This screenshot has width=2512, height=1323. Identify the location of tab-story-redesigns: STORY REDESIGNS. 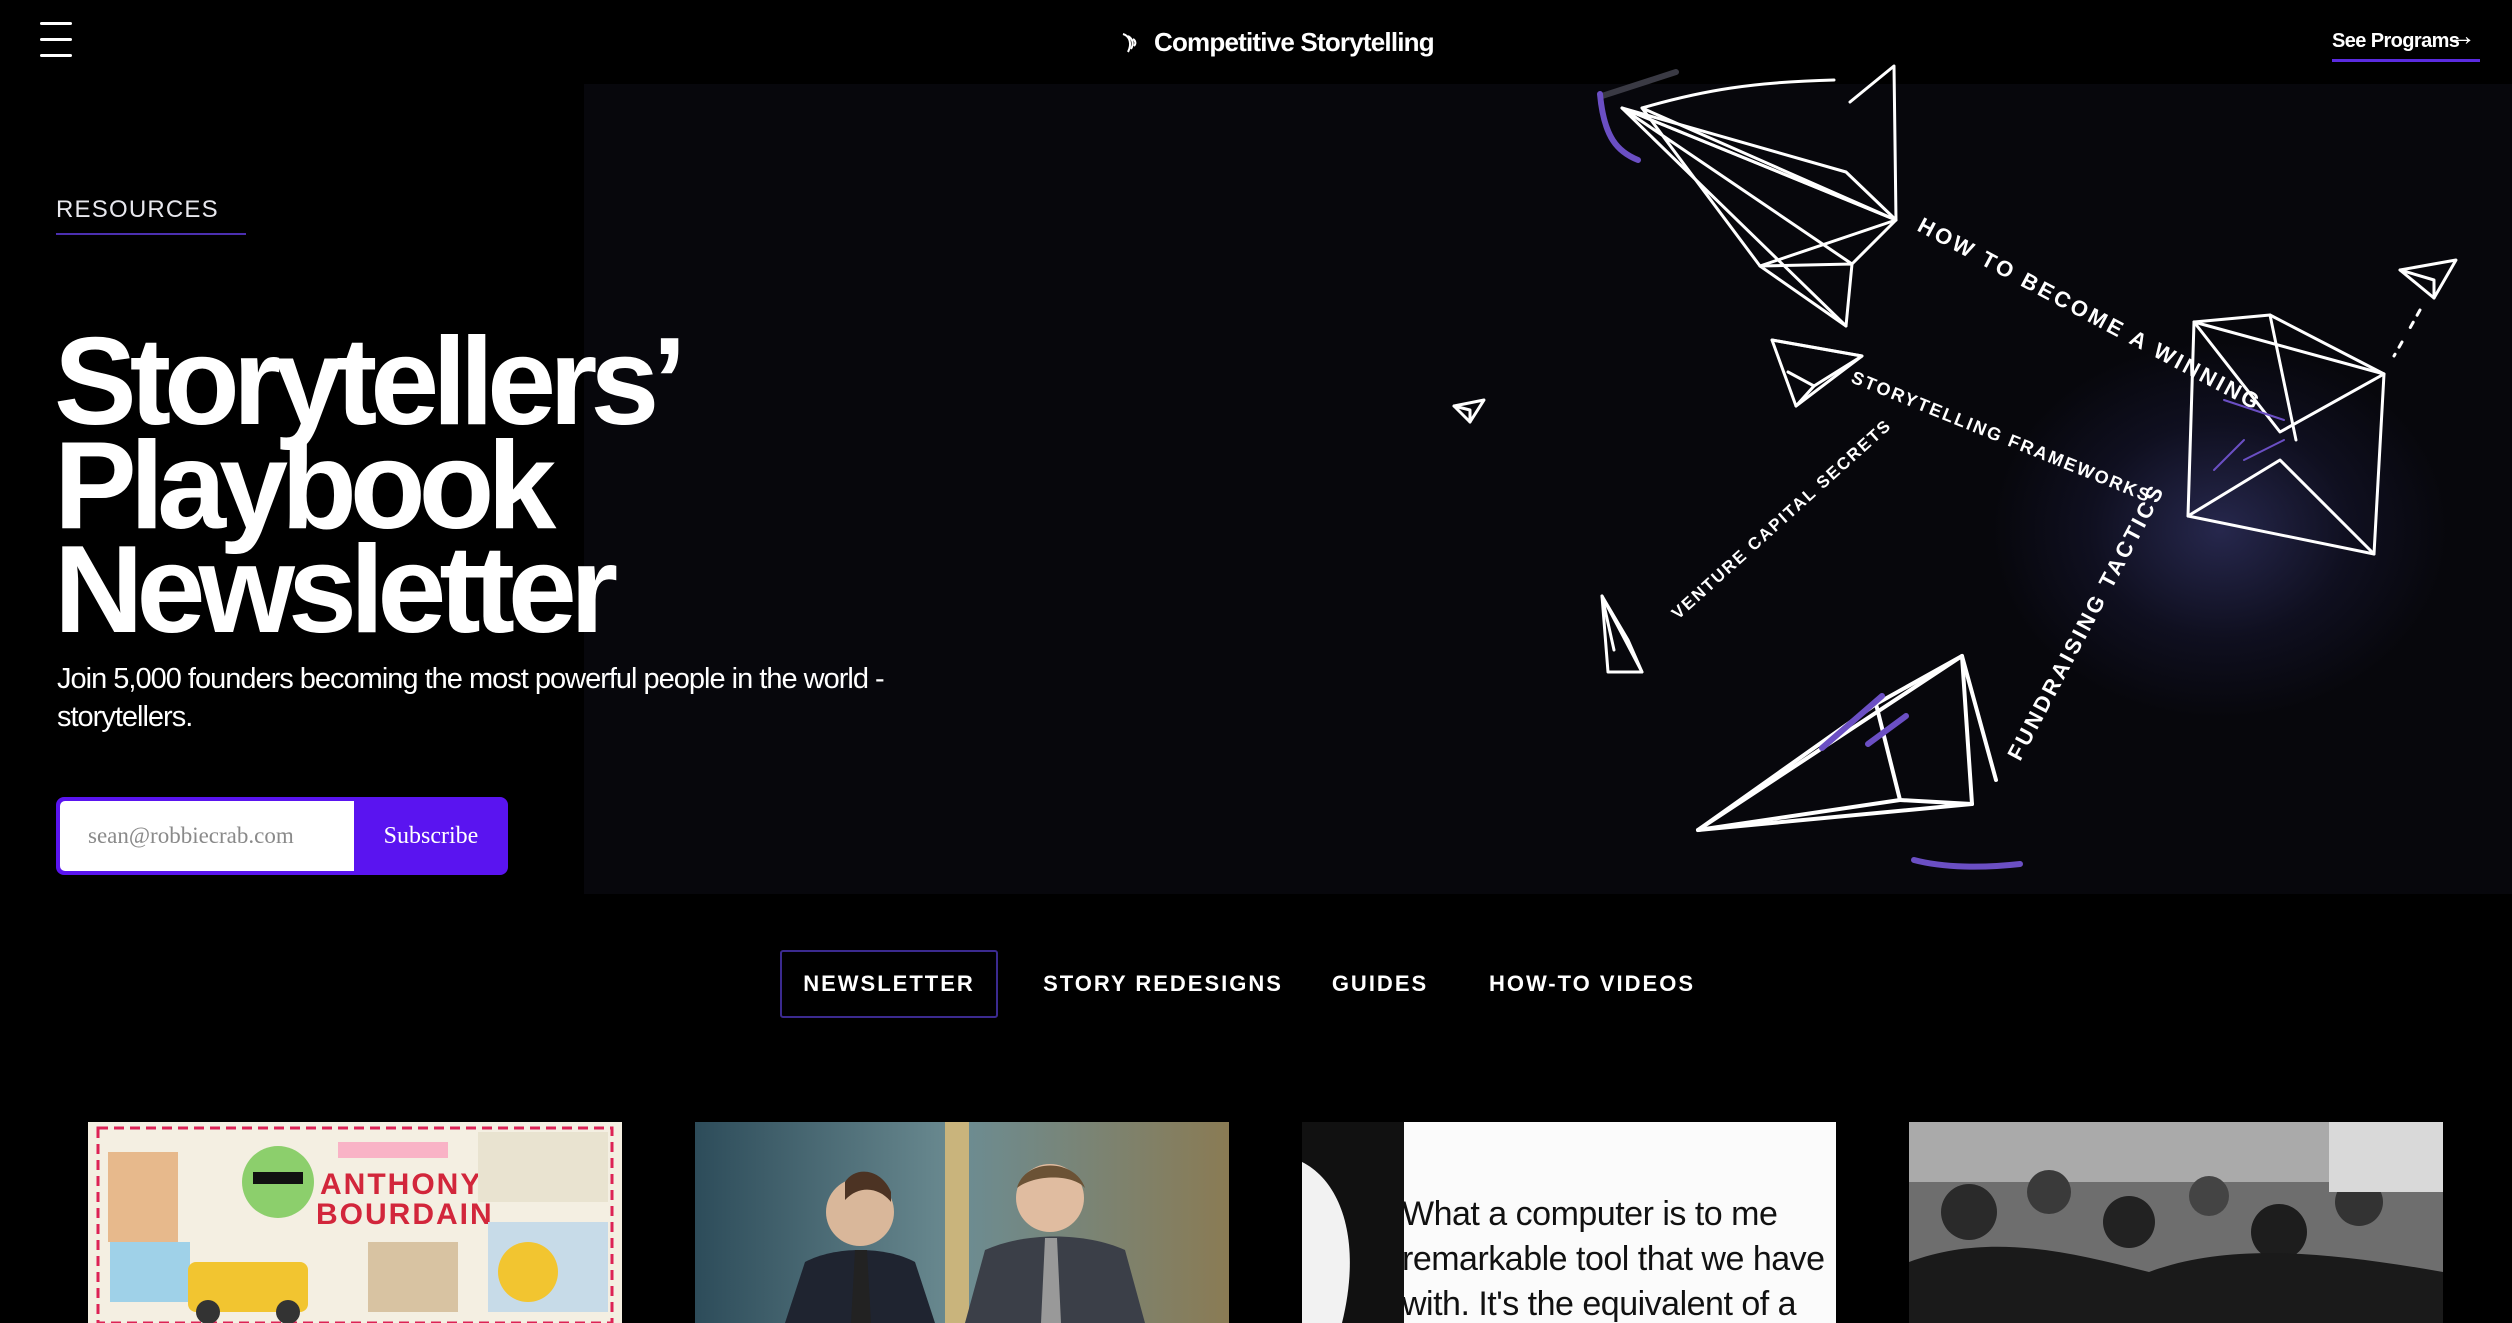
(1163, 984).